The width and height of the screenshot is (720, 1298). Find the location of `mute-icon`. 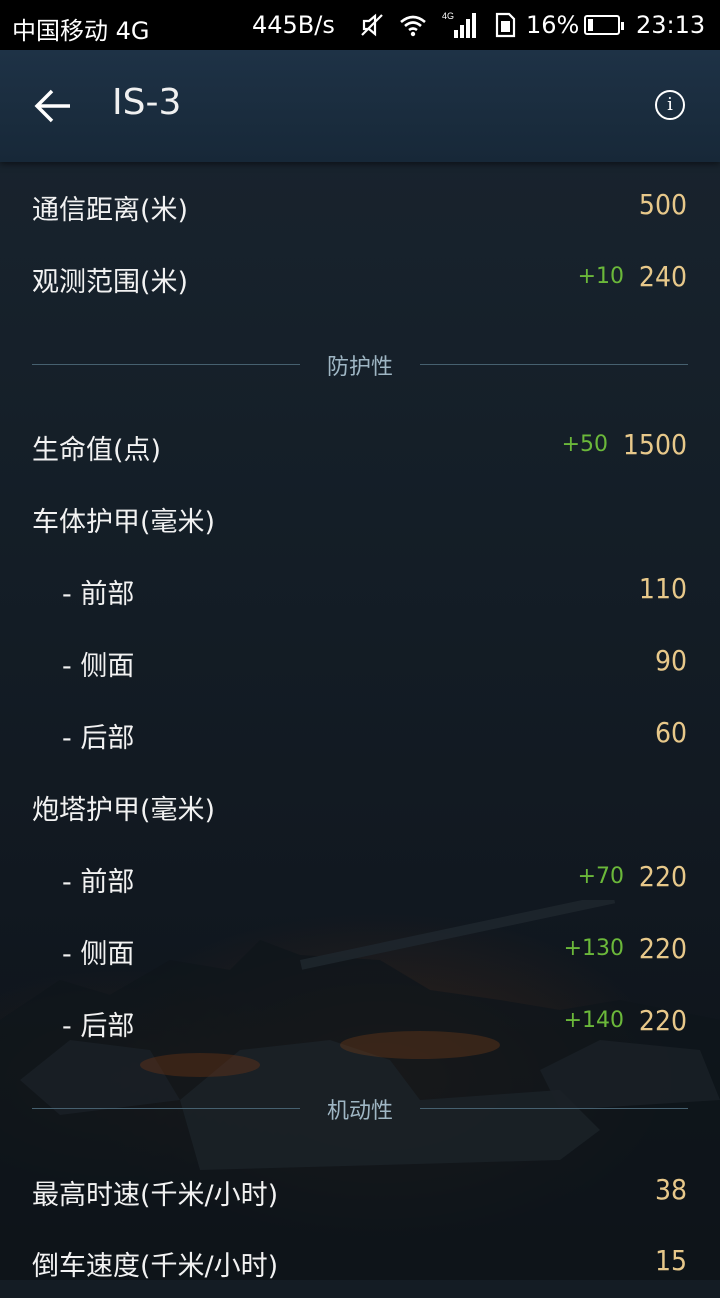

mute-icon is located at coordinates (372, 25).